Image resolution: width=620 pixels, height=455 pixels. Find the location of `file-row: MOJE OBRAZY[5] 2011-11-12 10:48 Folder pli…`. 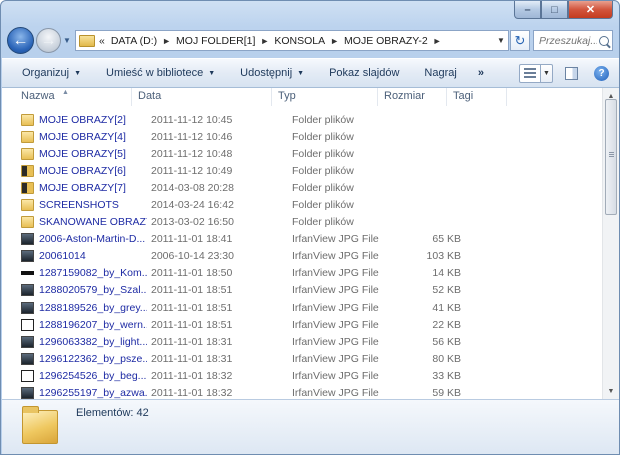

file-row: MOJE OBRAZY[5] 2011-11-12 10:48 Folder pli… is located at coordinates (302, 153).